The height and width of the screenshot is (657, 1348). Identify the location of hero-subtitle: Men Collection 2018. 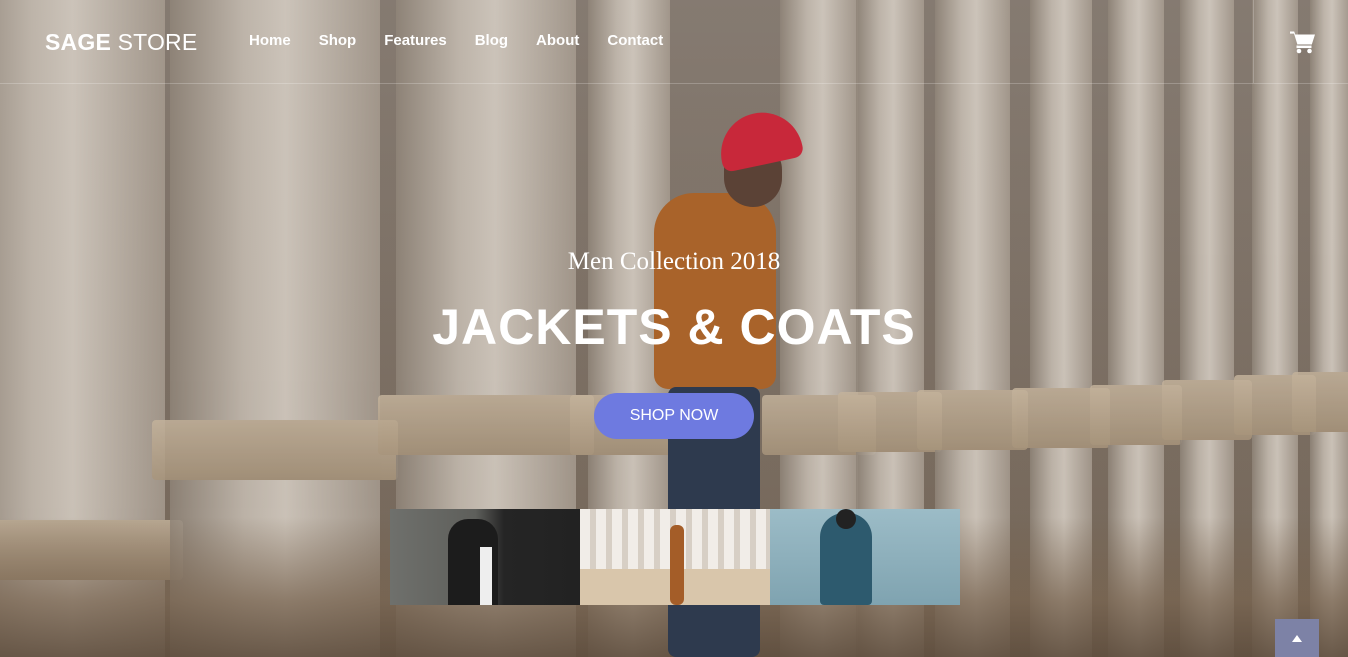
(674, 261).